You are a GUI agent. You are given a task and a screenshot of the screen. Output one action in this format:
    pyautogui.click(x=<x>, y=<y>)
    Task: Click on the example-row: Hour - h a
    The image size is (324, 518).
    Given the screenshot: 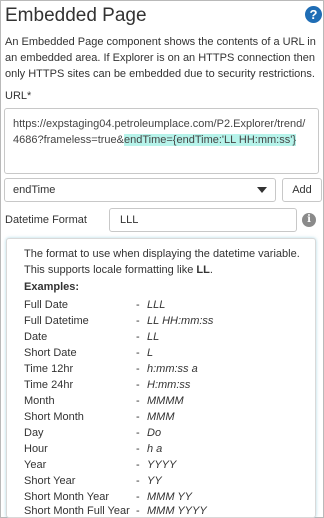 What is the action you would take?
    pyautogui.click(x=169, y=449)
    